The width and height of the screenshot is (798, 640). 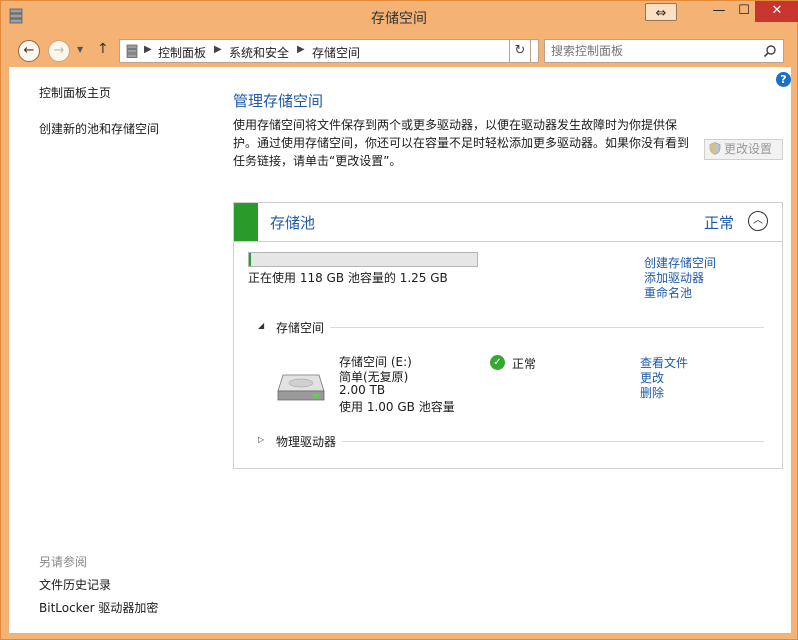 I want to click on breadcrumb-system-security: 系统和安全, so click(x=259, y=52).